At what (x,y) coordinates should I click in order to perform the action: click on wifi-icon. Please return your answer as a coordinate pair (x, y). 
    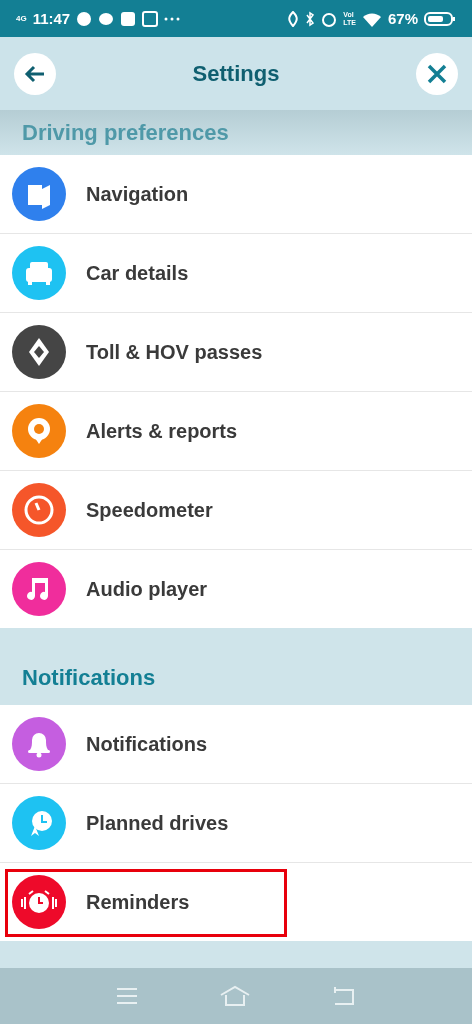
    Looking at the image, I should click on (371, 18).